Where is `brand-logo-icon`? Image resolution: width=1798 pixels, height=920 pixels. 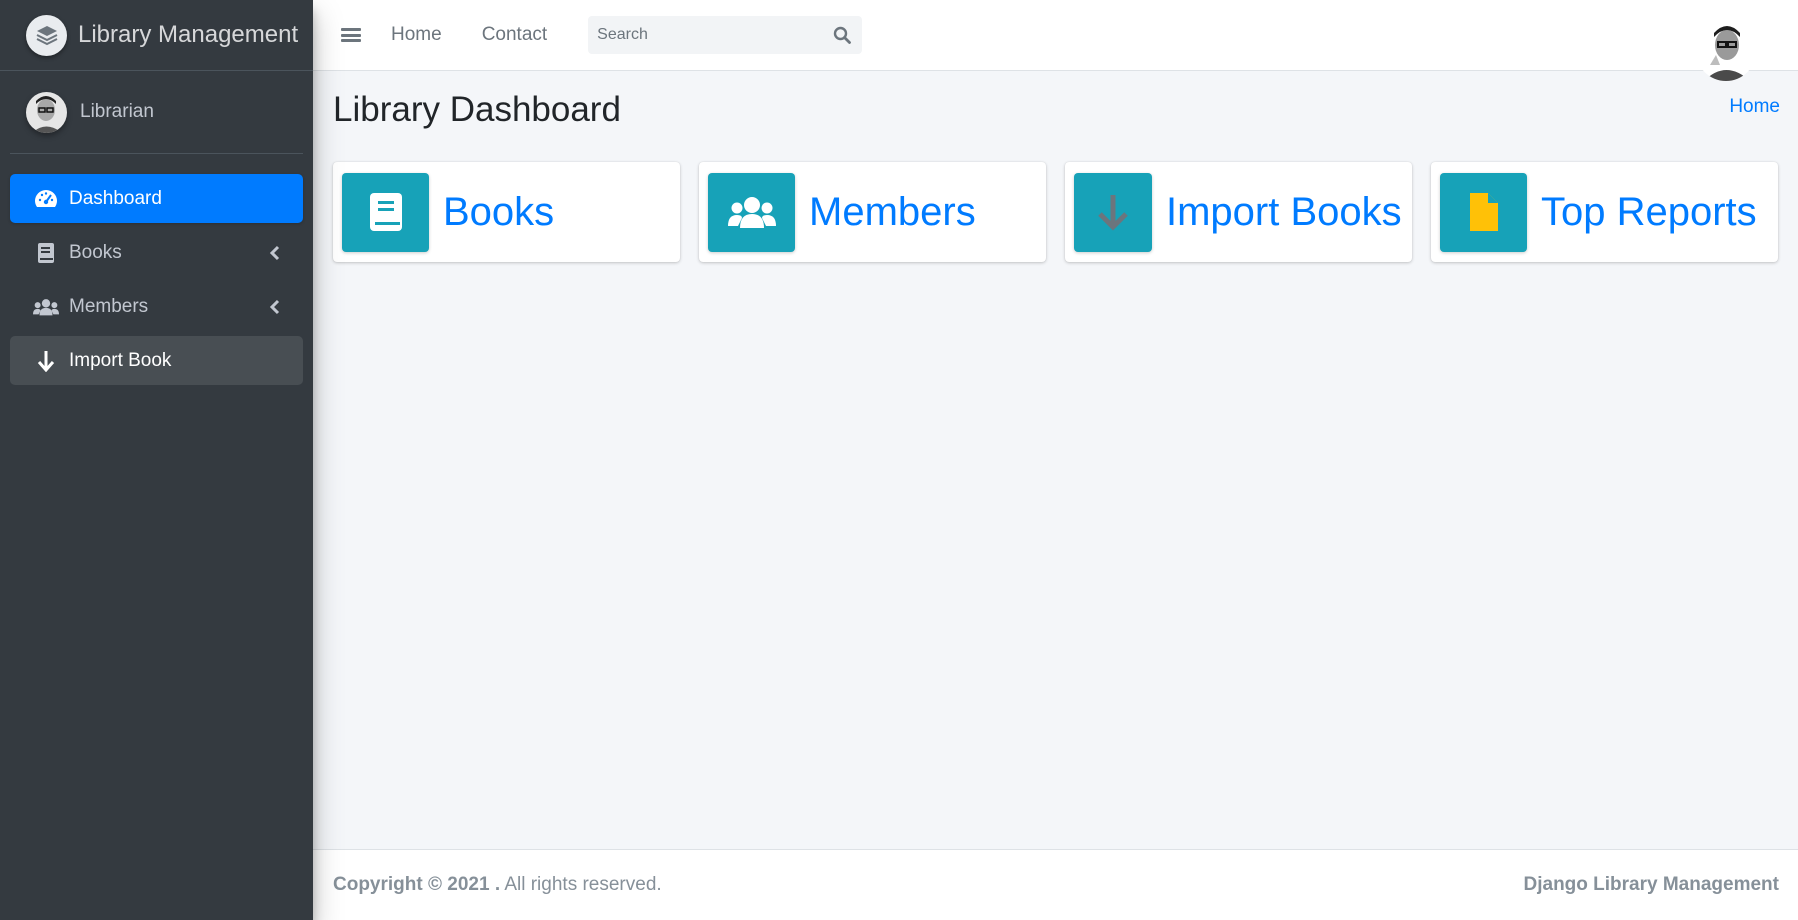
brand-logo-icon is located at coordinates (46, 35).